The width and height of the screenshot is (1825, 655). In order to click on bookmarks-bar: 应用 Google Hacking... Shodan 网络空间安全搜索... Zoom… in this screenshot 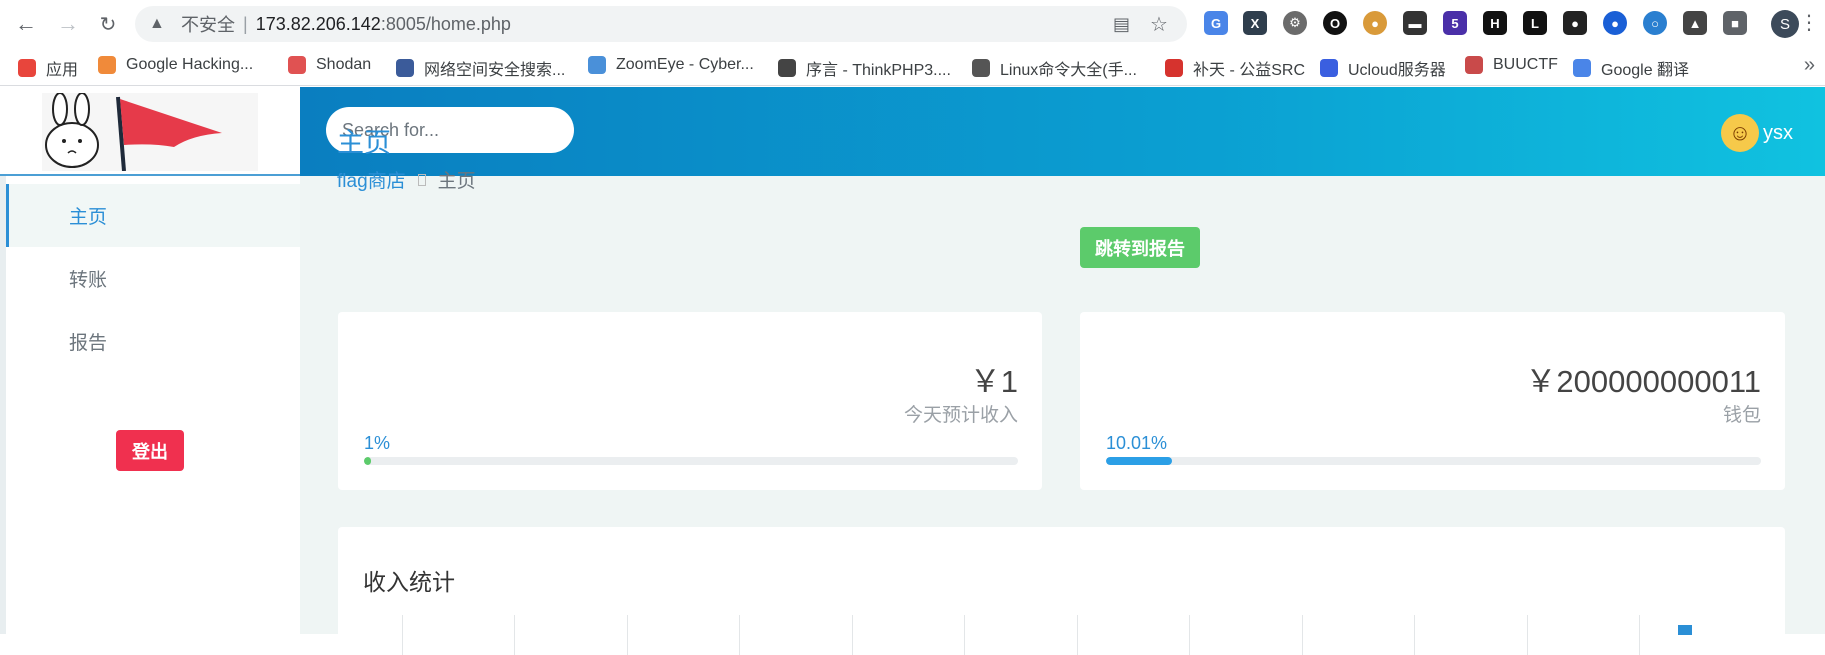, I will do `click(912, 67)`.